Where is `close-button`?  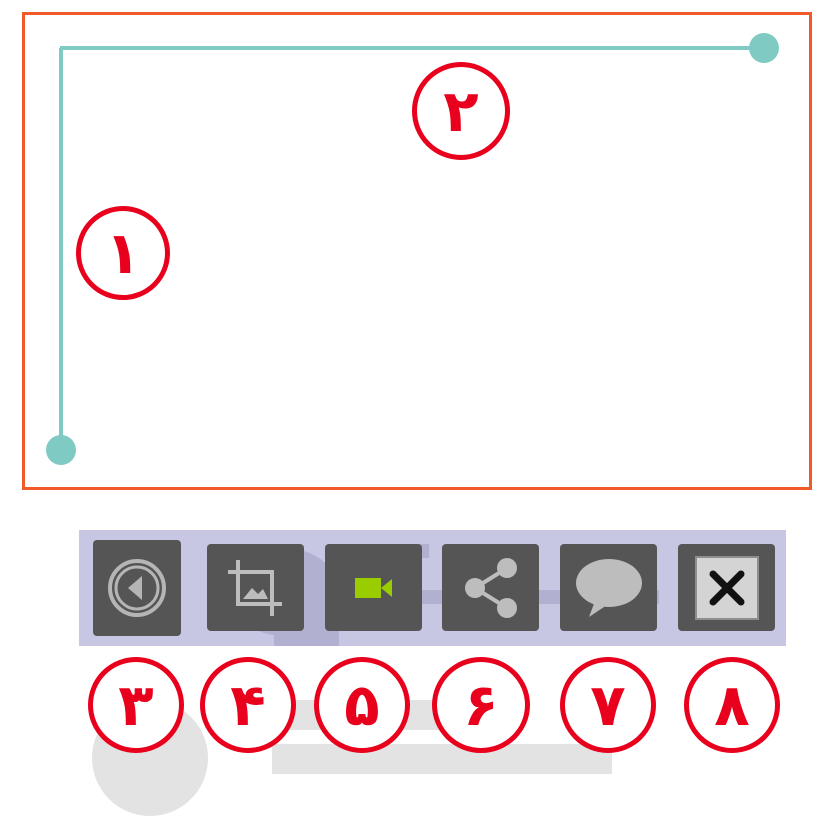
close-button is located at coordinates (726, 587).